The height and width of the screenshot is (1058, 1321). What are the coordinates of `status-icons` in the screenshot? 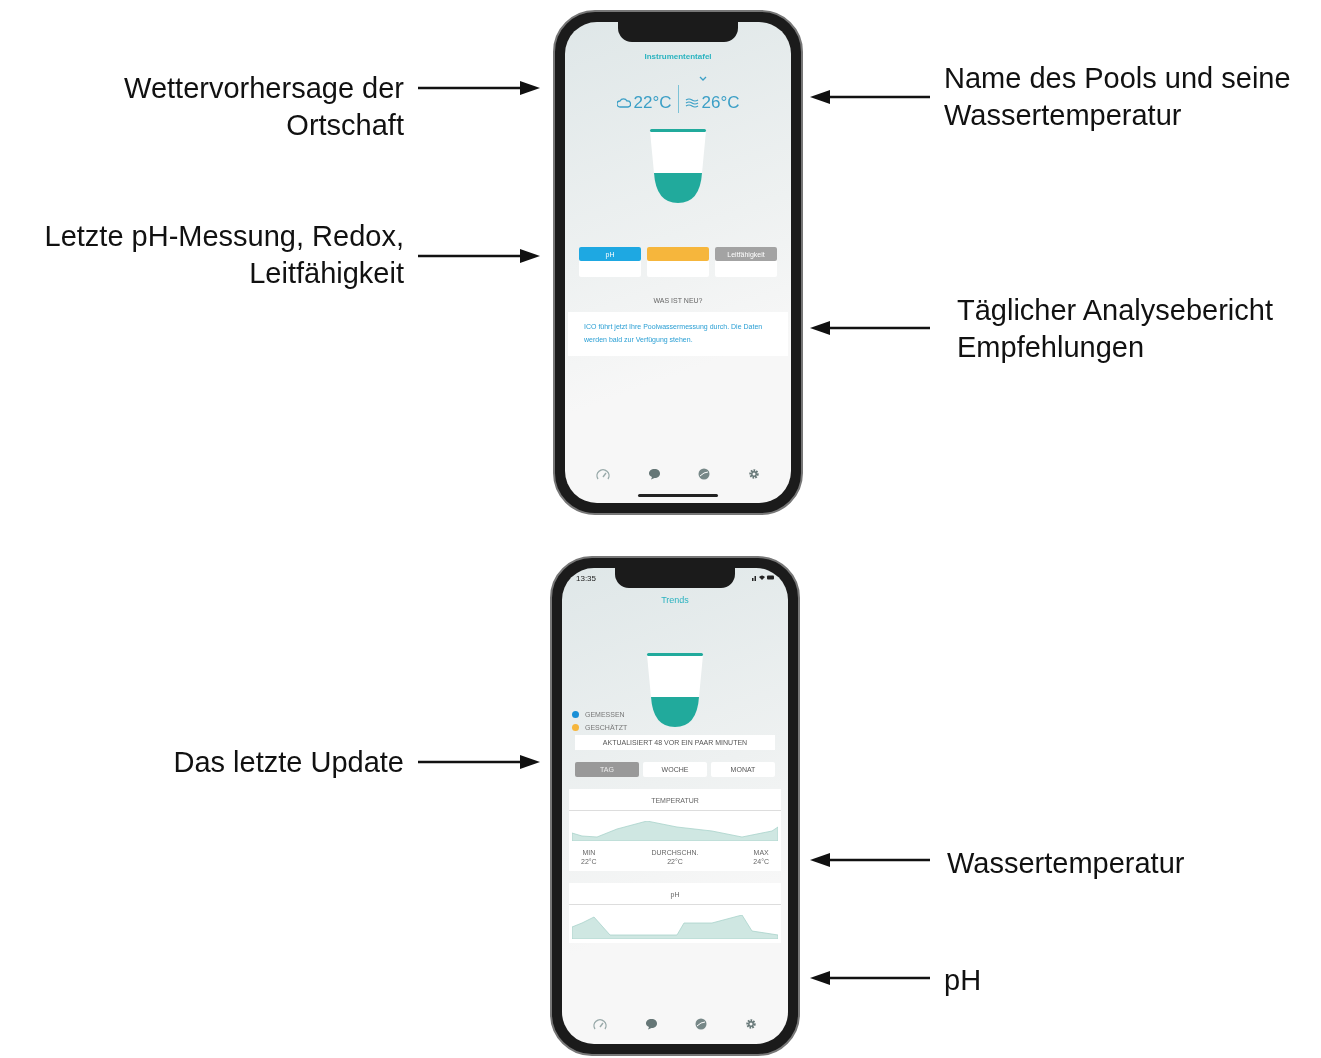 It's located at (763, 577).